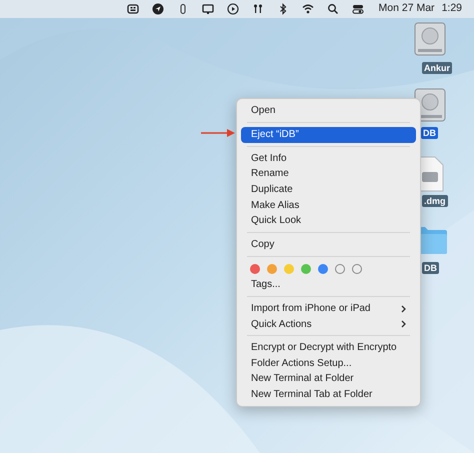  What do you see at coordinates (218, 133) in the screenshot?
I see `arrow-annotation` at bounding box center [218, 133].